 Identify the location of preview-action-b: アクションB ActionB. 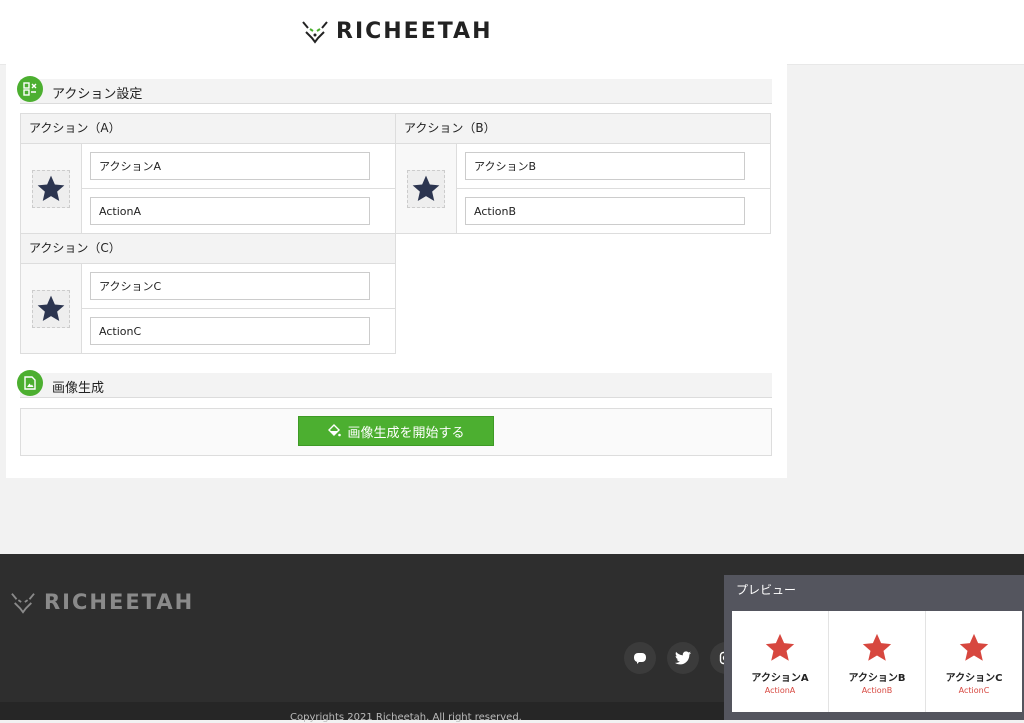
(876, 661).